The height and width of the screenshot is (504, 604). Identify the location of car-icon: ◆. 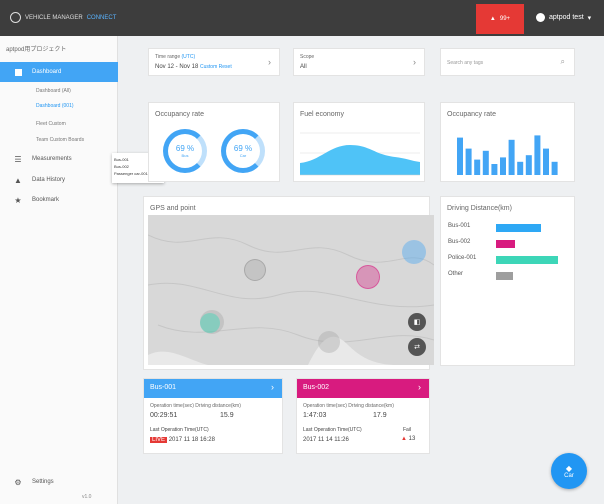
(569, 468).